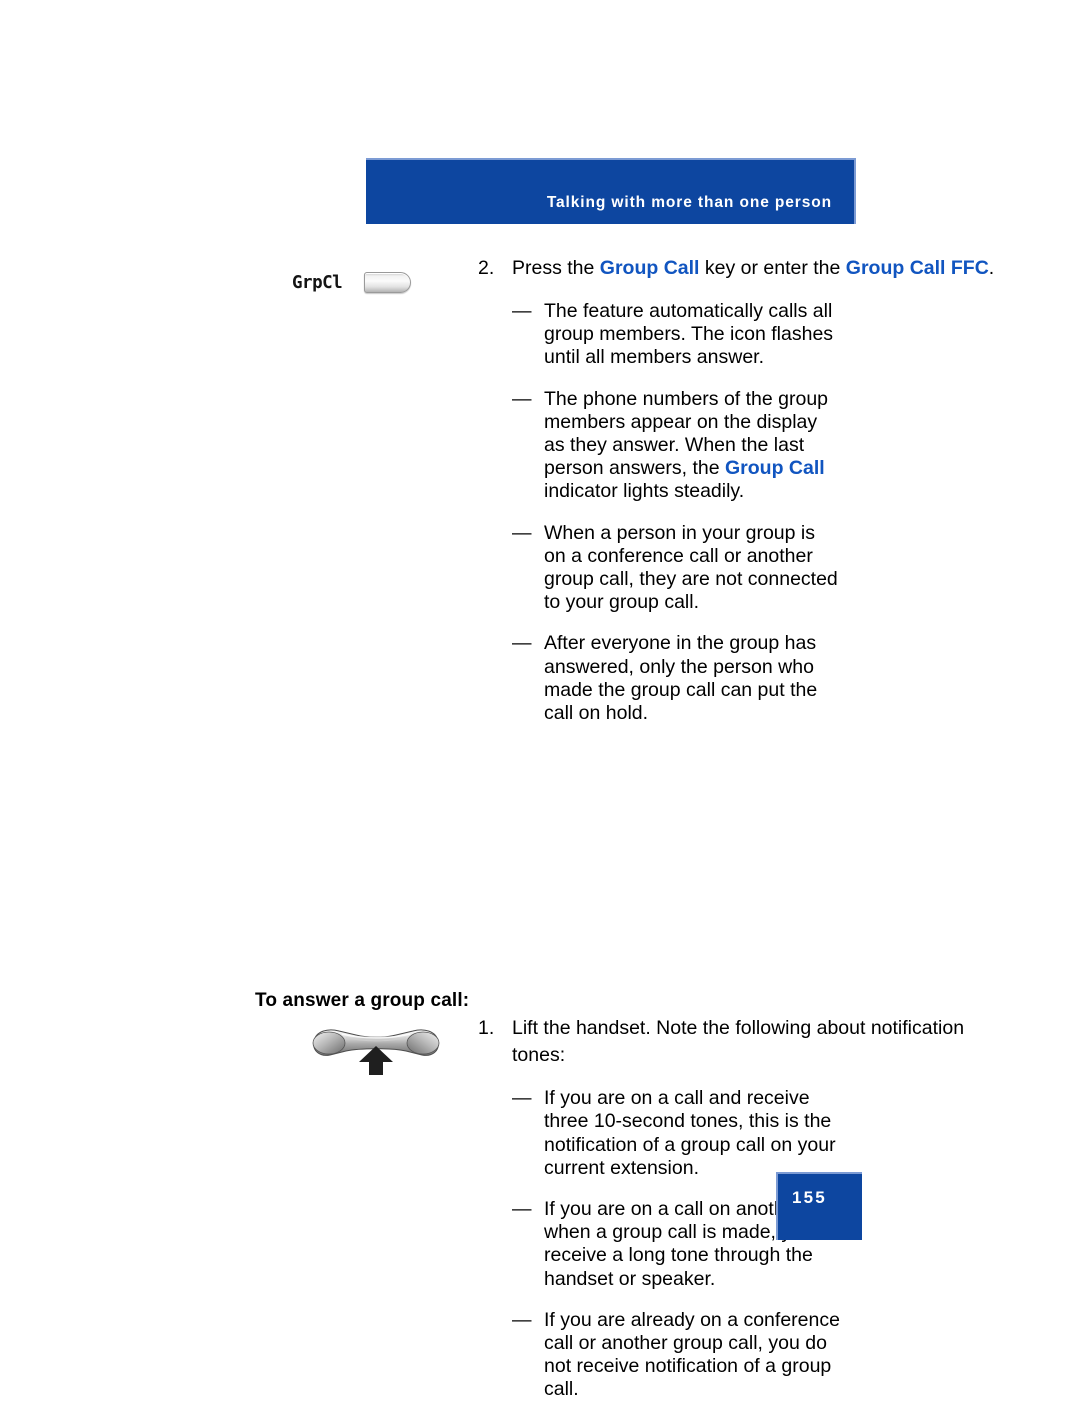  Describe the element at coordinates (917, 268) in the screenshot. I see `step-2-text-run-4: Group Call FFC` at that location.